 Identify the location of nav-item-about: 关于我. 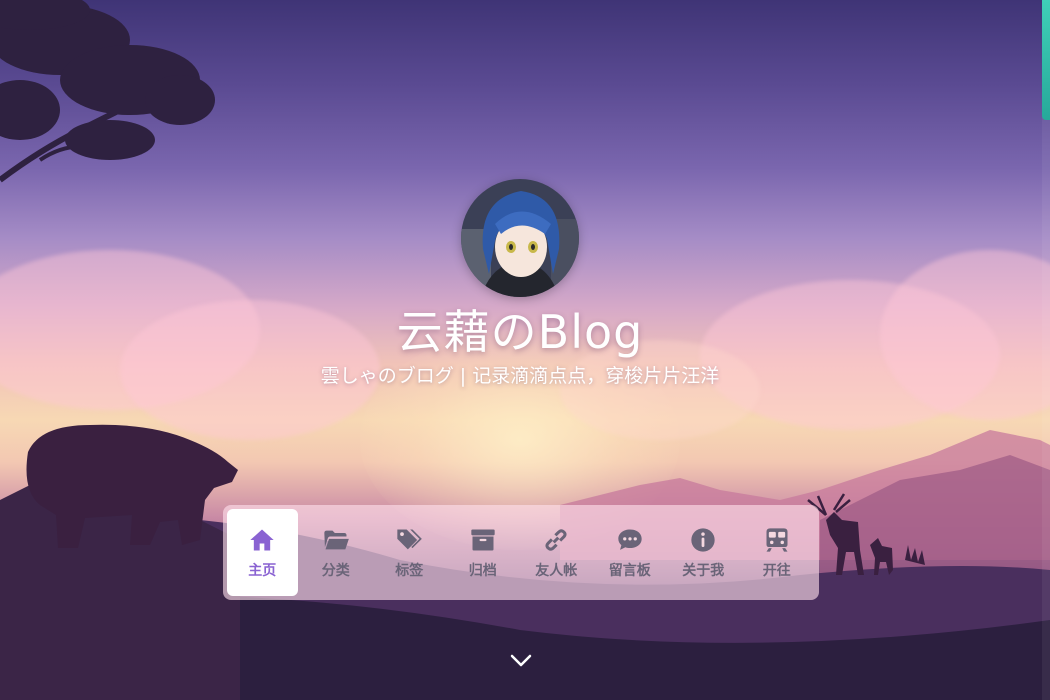
(703, 552).